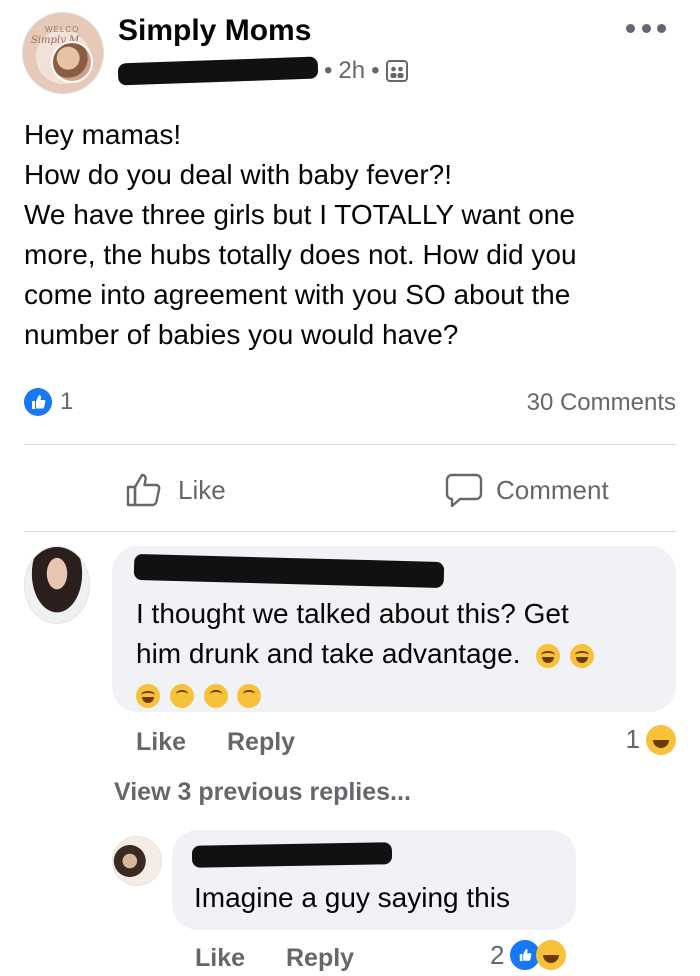 This screenshot has width=700, height=976. What do you see at coordinates (214, 31) in the screenshot?
I see `page-name: Simply Moms` at bounding box center [214, 31].